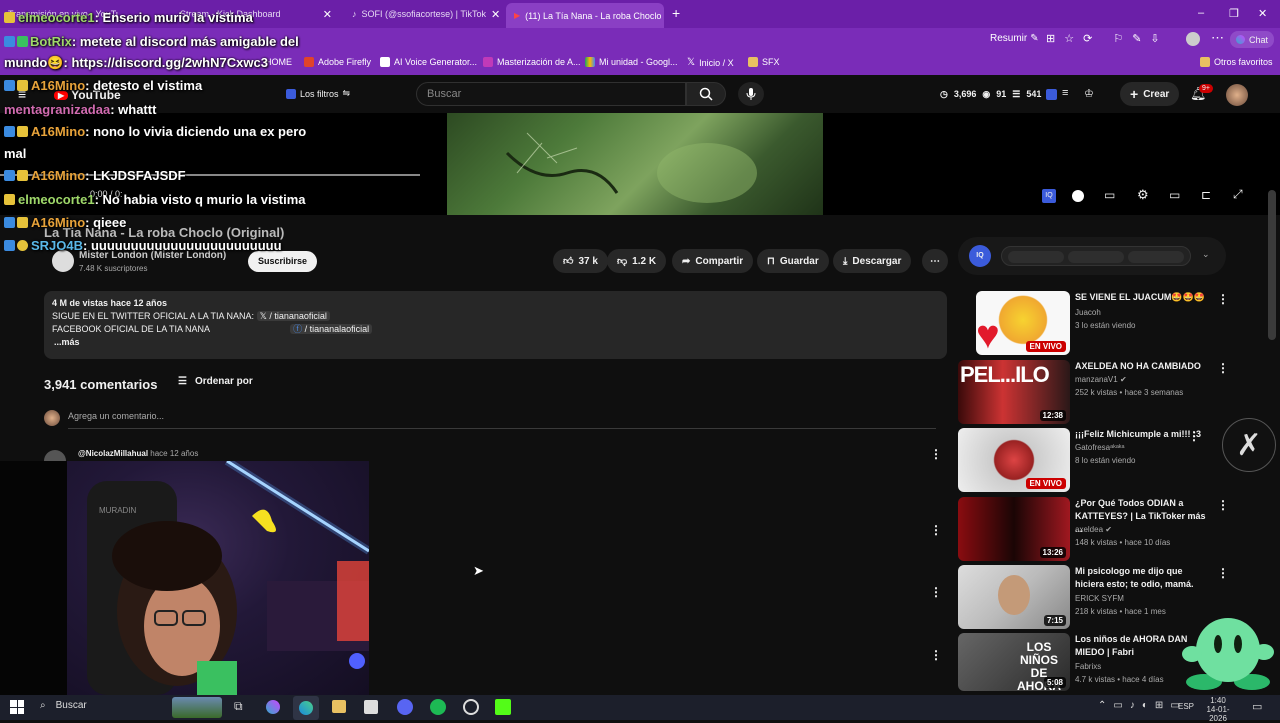 Image resolution: width=1280 pixels, height=723 pixels. What do you see at coordinates (1237, 95) in the screenshot?
I see `avatar` at bounding box center [1237, 95].